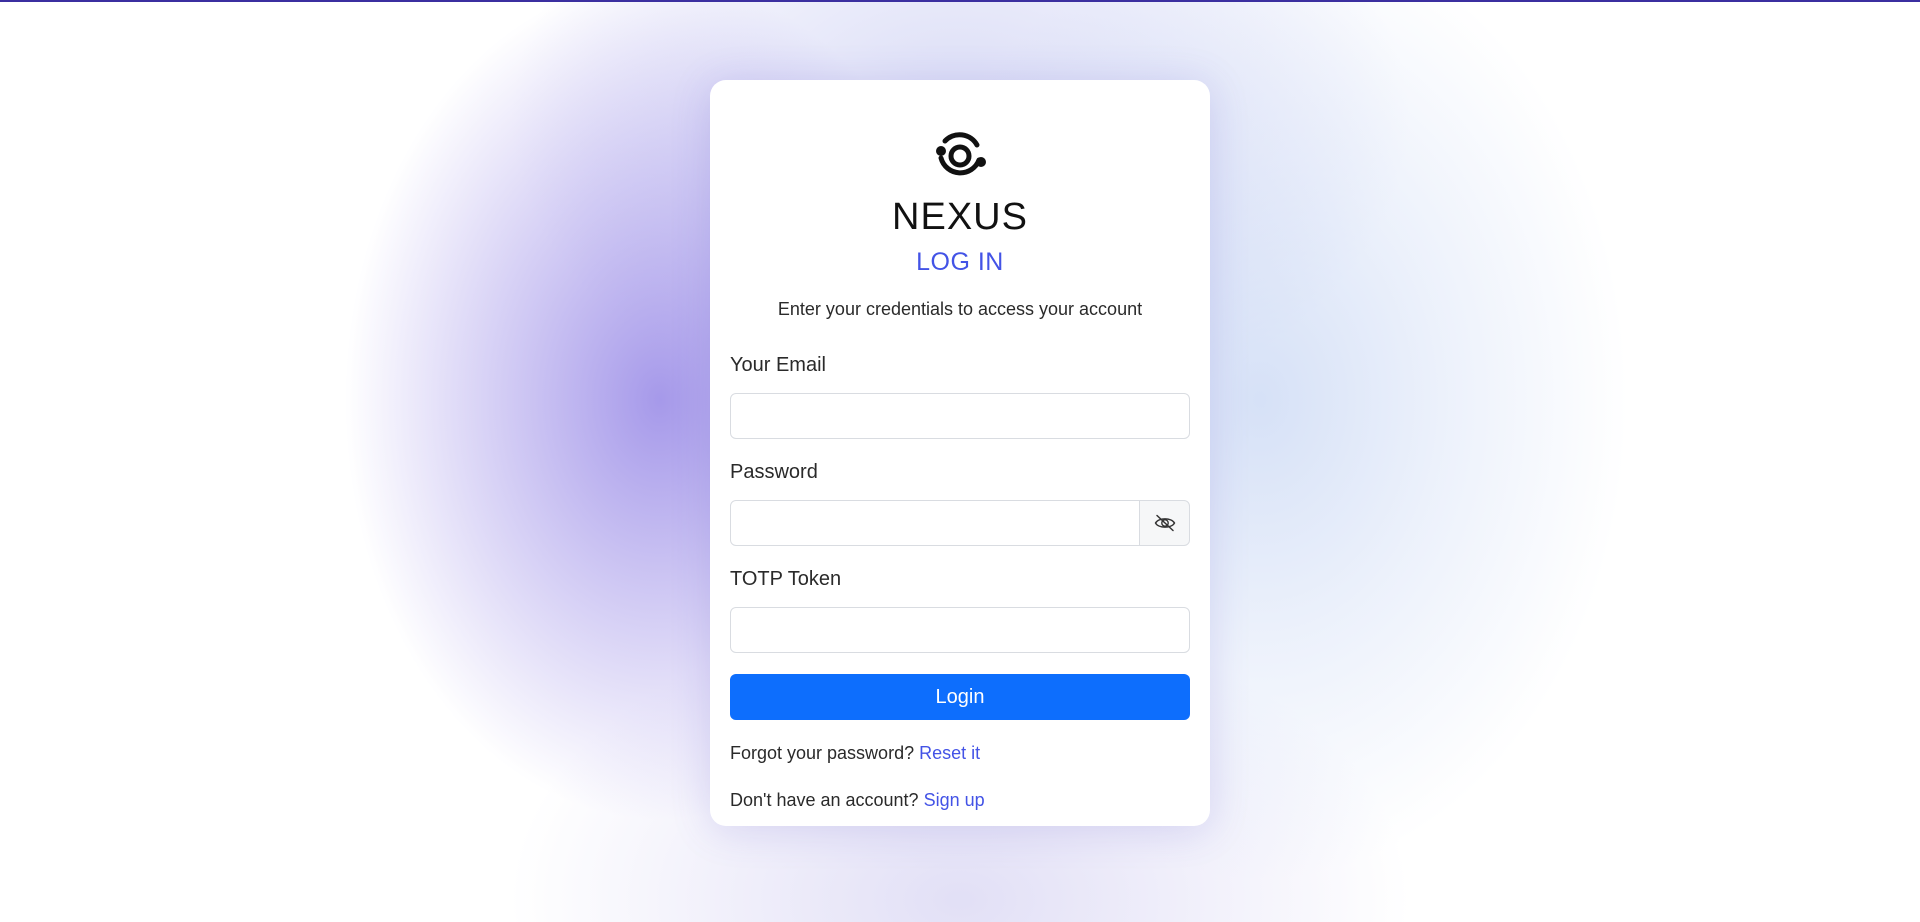  I want to click on login-button: Login, so click(960, 697).